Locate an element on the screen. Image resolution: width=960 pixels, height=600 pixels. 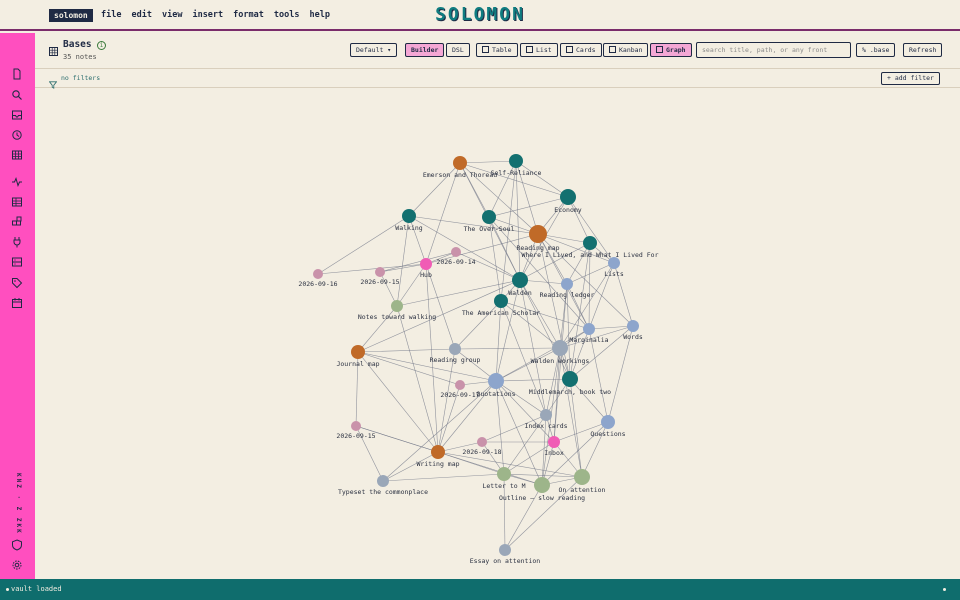
graph-node-label: Emerson and Thoreau is located at coordinates (460, 175).